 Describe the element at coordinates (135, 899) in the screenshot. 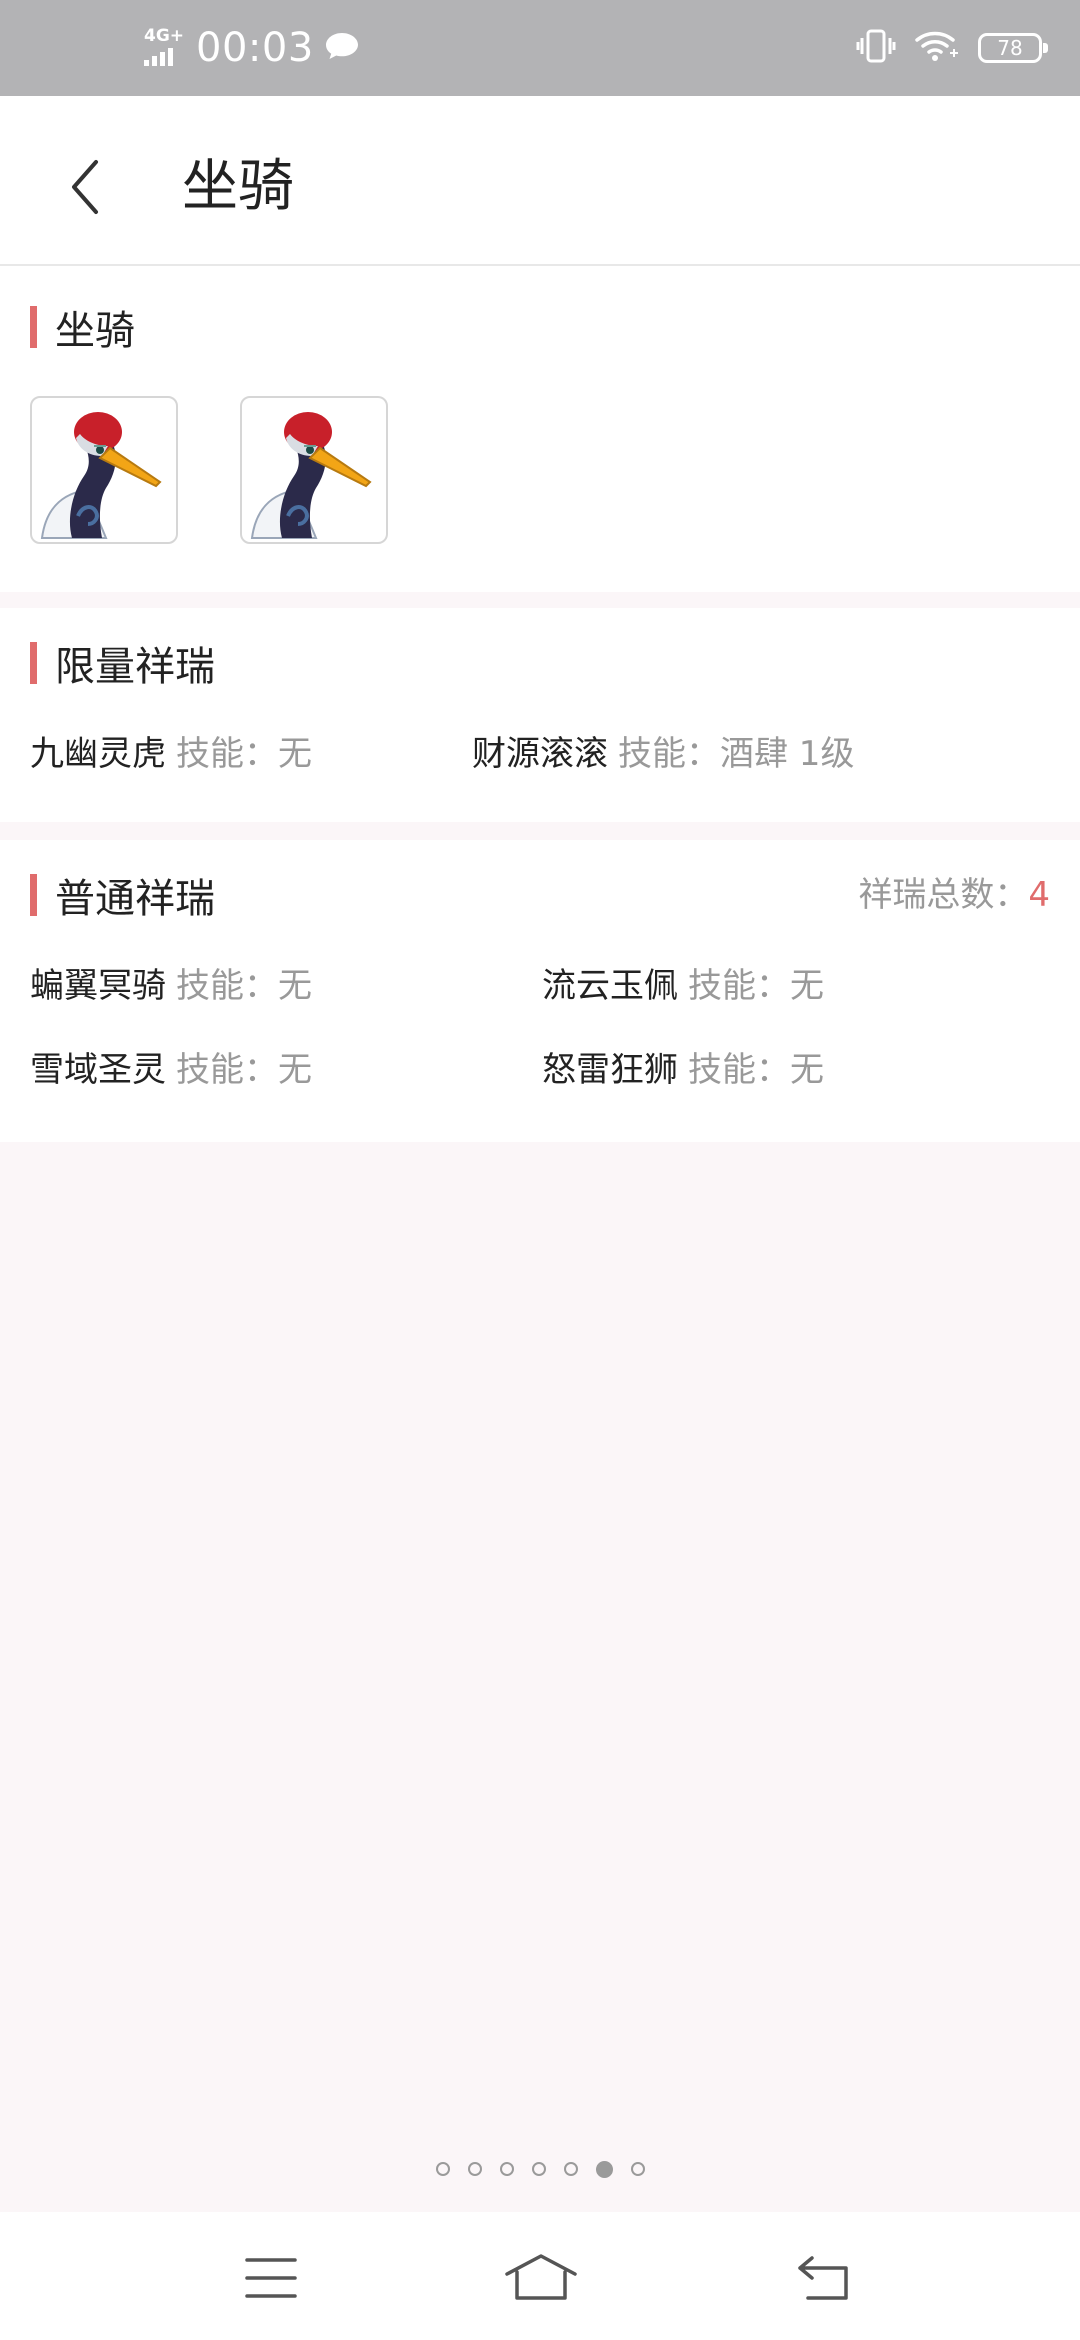

I see `section-title: 普通祥瑞` at that location.